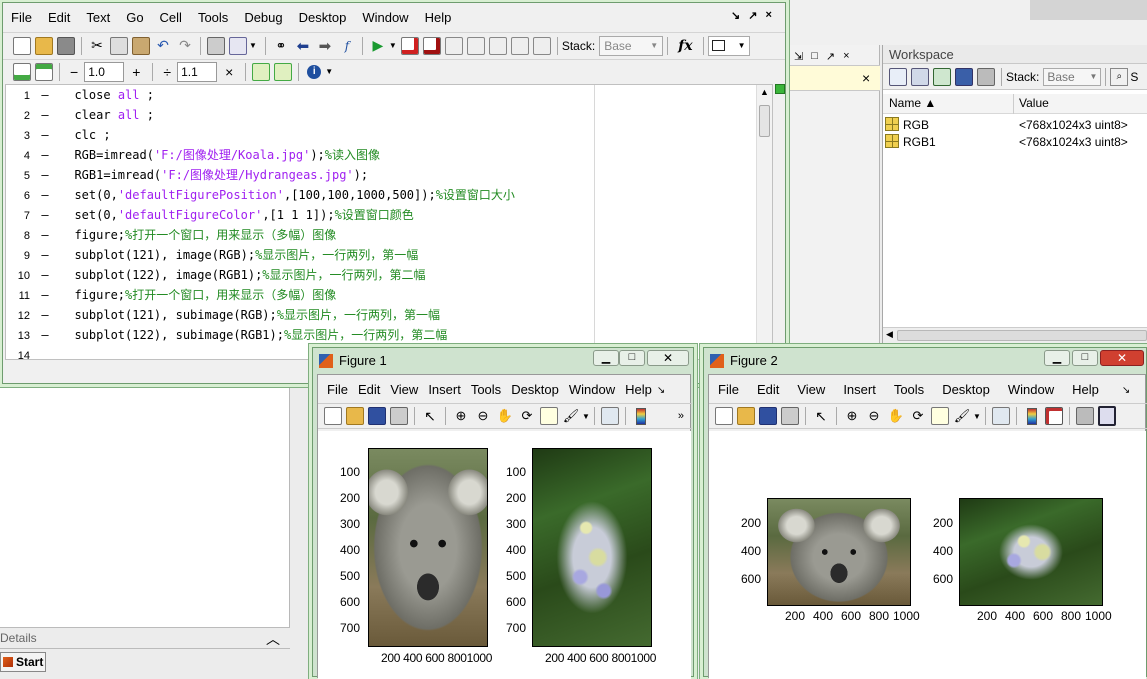  I want to click on save-icon, so click(66, 45).